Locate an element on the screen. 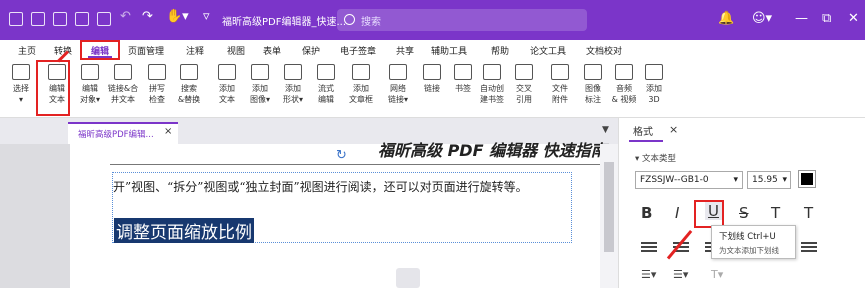 This screenshot has width=865, height=288. menu-item: 文档校对 is located at coordinates (604, 50).